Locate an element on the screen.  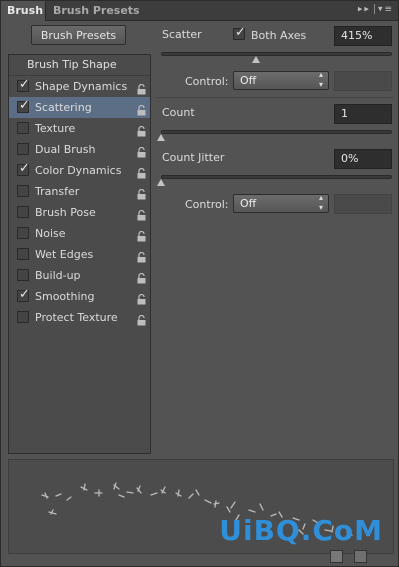
list-item-brush-pose: Brush Pose is located at coordinates (79, 212).